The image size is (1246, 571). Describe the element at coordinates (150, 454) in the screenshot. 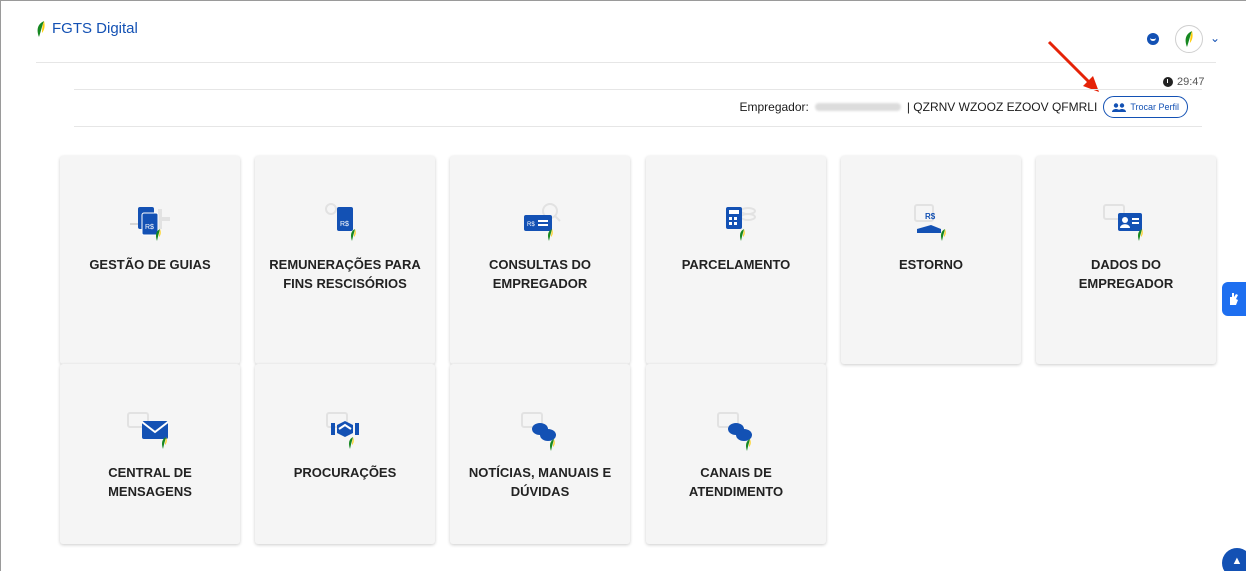

I see `card-central-mensagens: CENTRAL DE MENSAGENS` at that location.